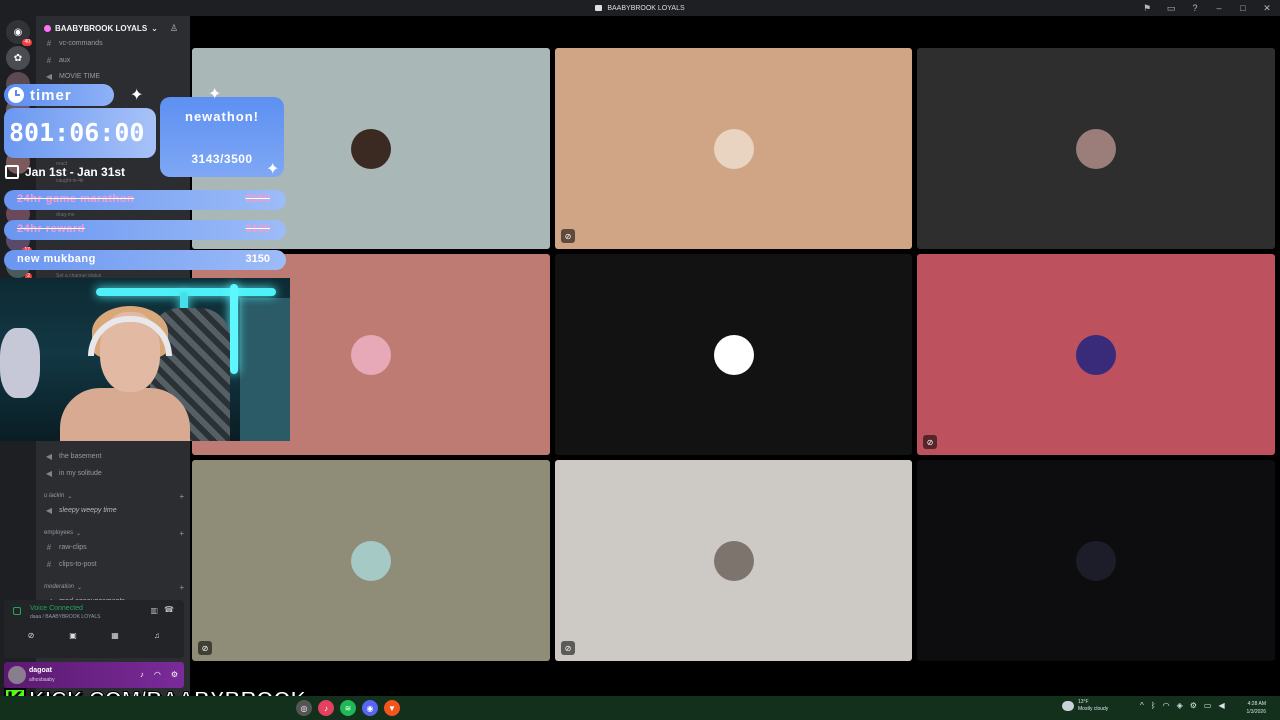  What do you see at coordinates (65, 215) in the screenshot?
I see `channel-drag-me: drag-me` at bounding box center [65, 215].